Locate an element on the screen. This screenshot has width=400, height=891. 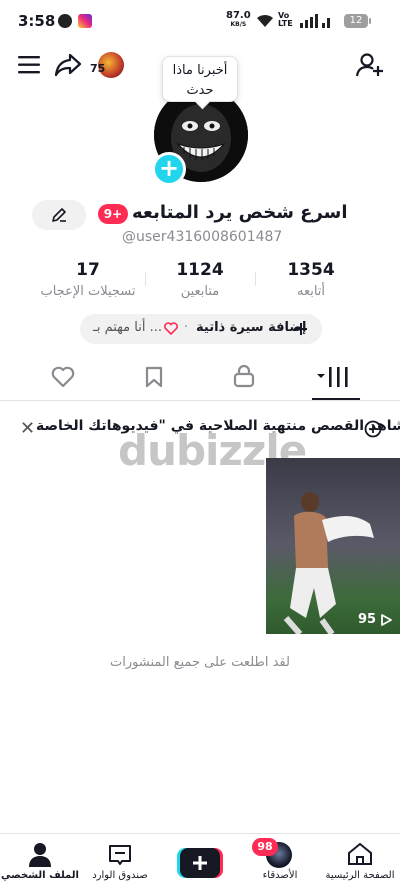
nav-inbox-label: صندوق الوارد is located at coordinates (120, 875).